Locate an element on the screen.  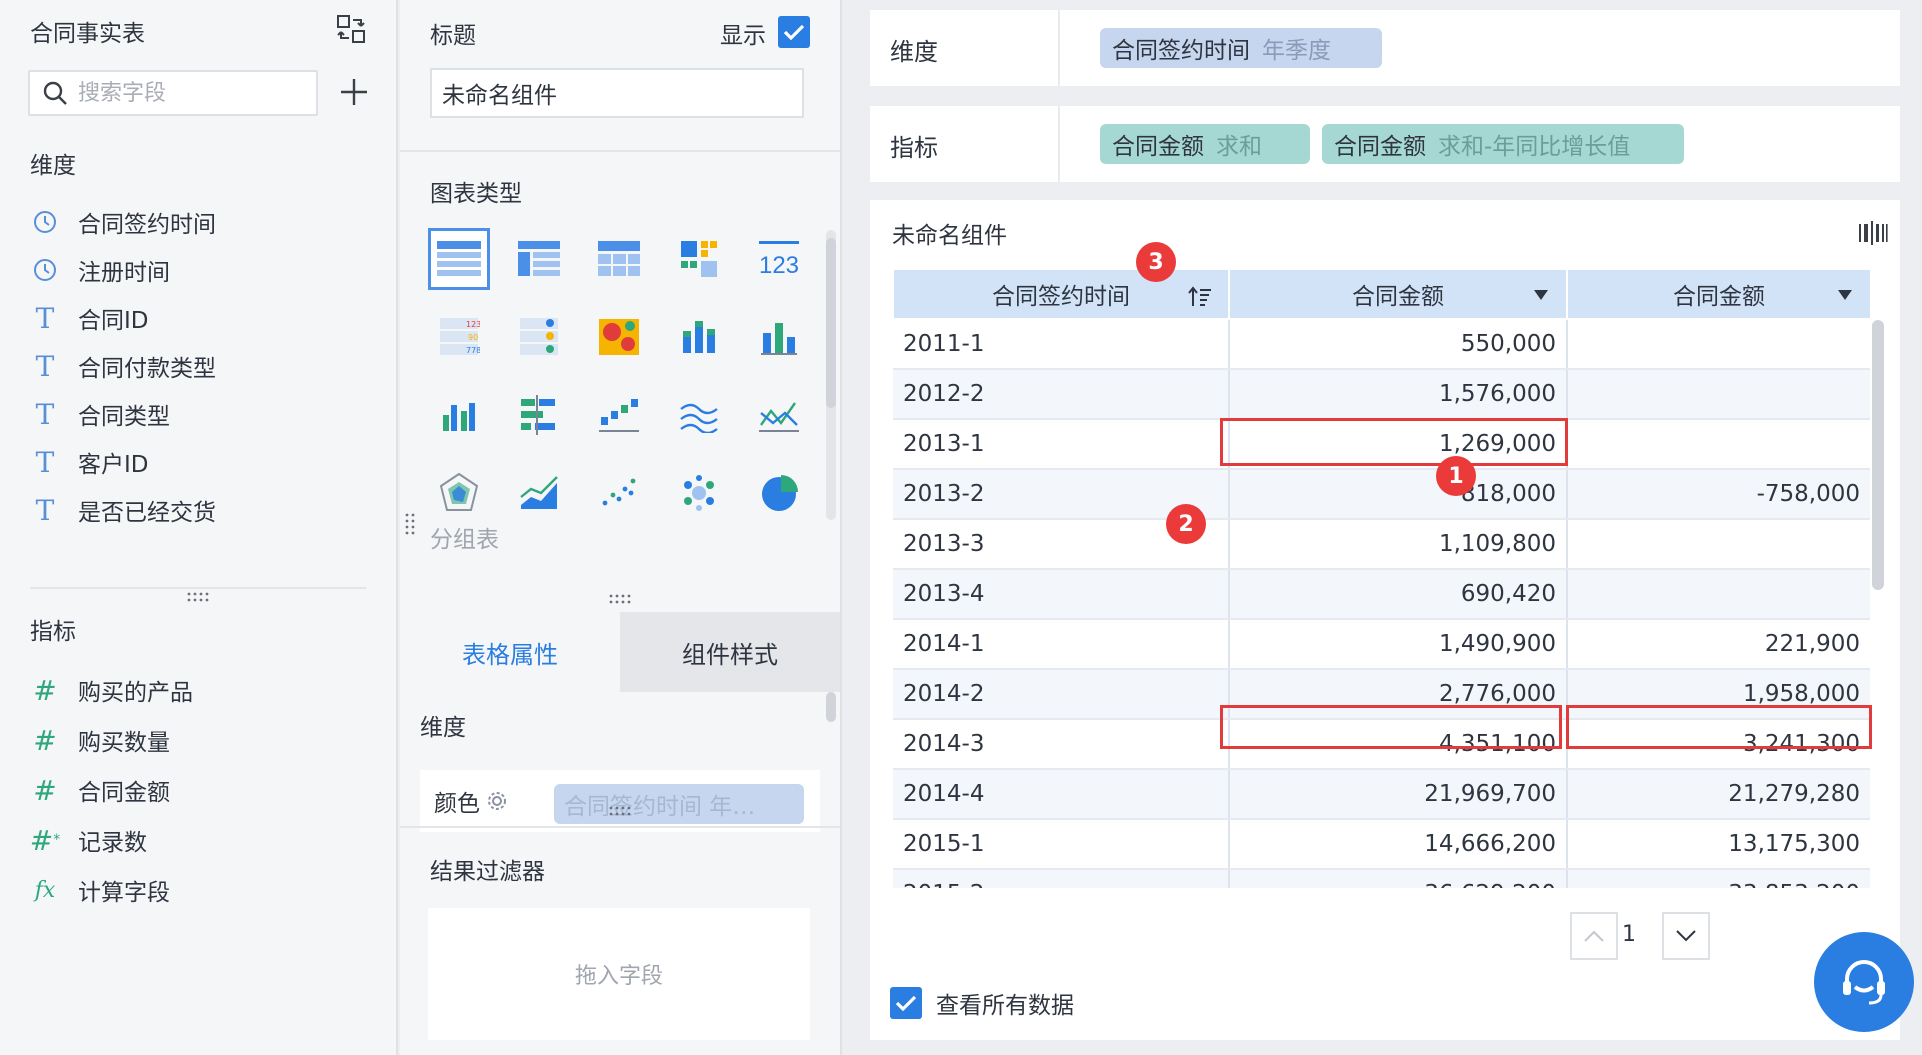
view-all-checkbox is located at coordinates (906, 1003).